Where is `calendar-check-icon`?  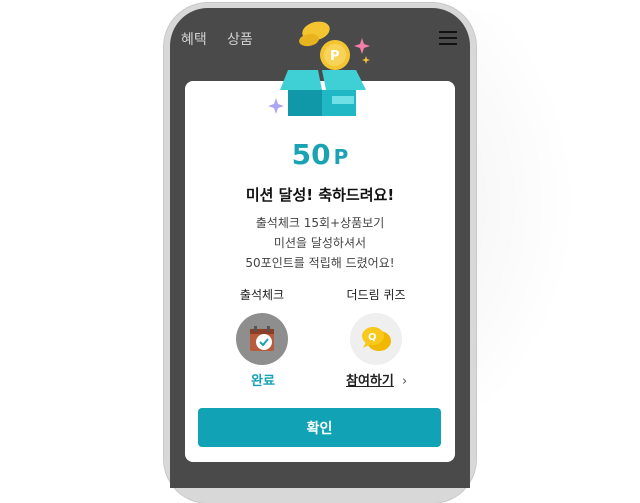
calendar-check-icon is located at coordinates (262, 339).